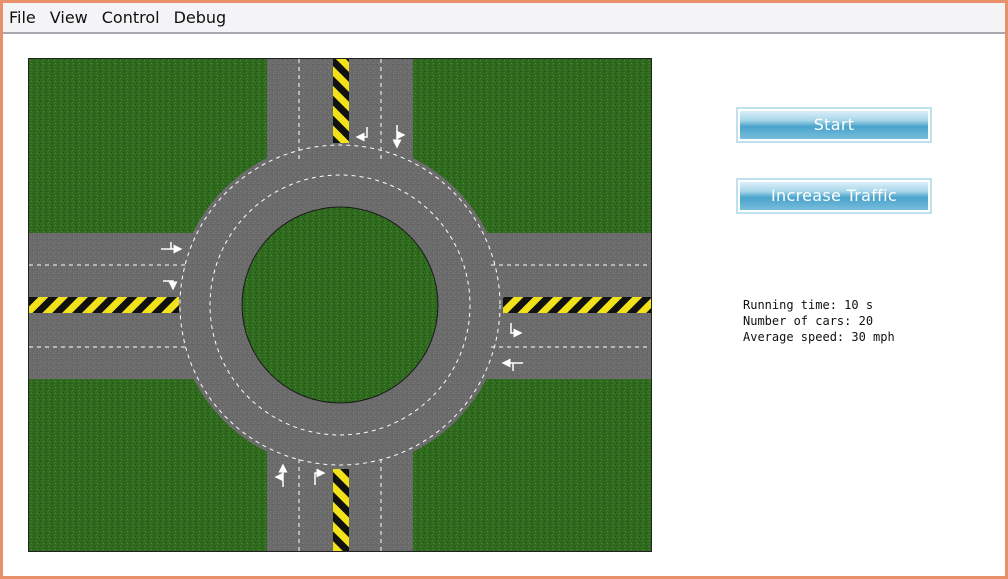 This screenshot has width=1008, height=579. What do you see at coordinates (23, 17) in the screenshot?
I see `menu-file: File` at bounding box center [23, 17].